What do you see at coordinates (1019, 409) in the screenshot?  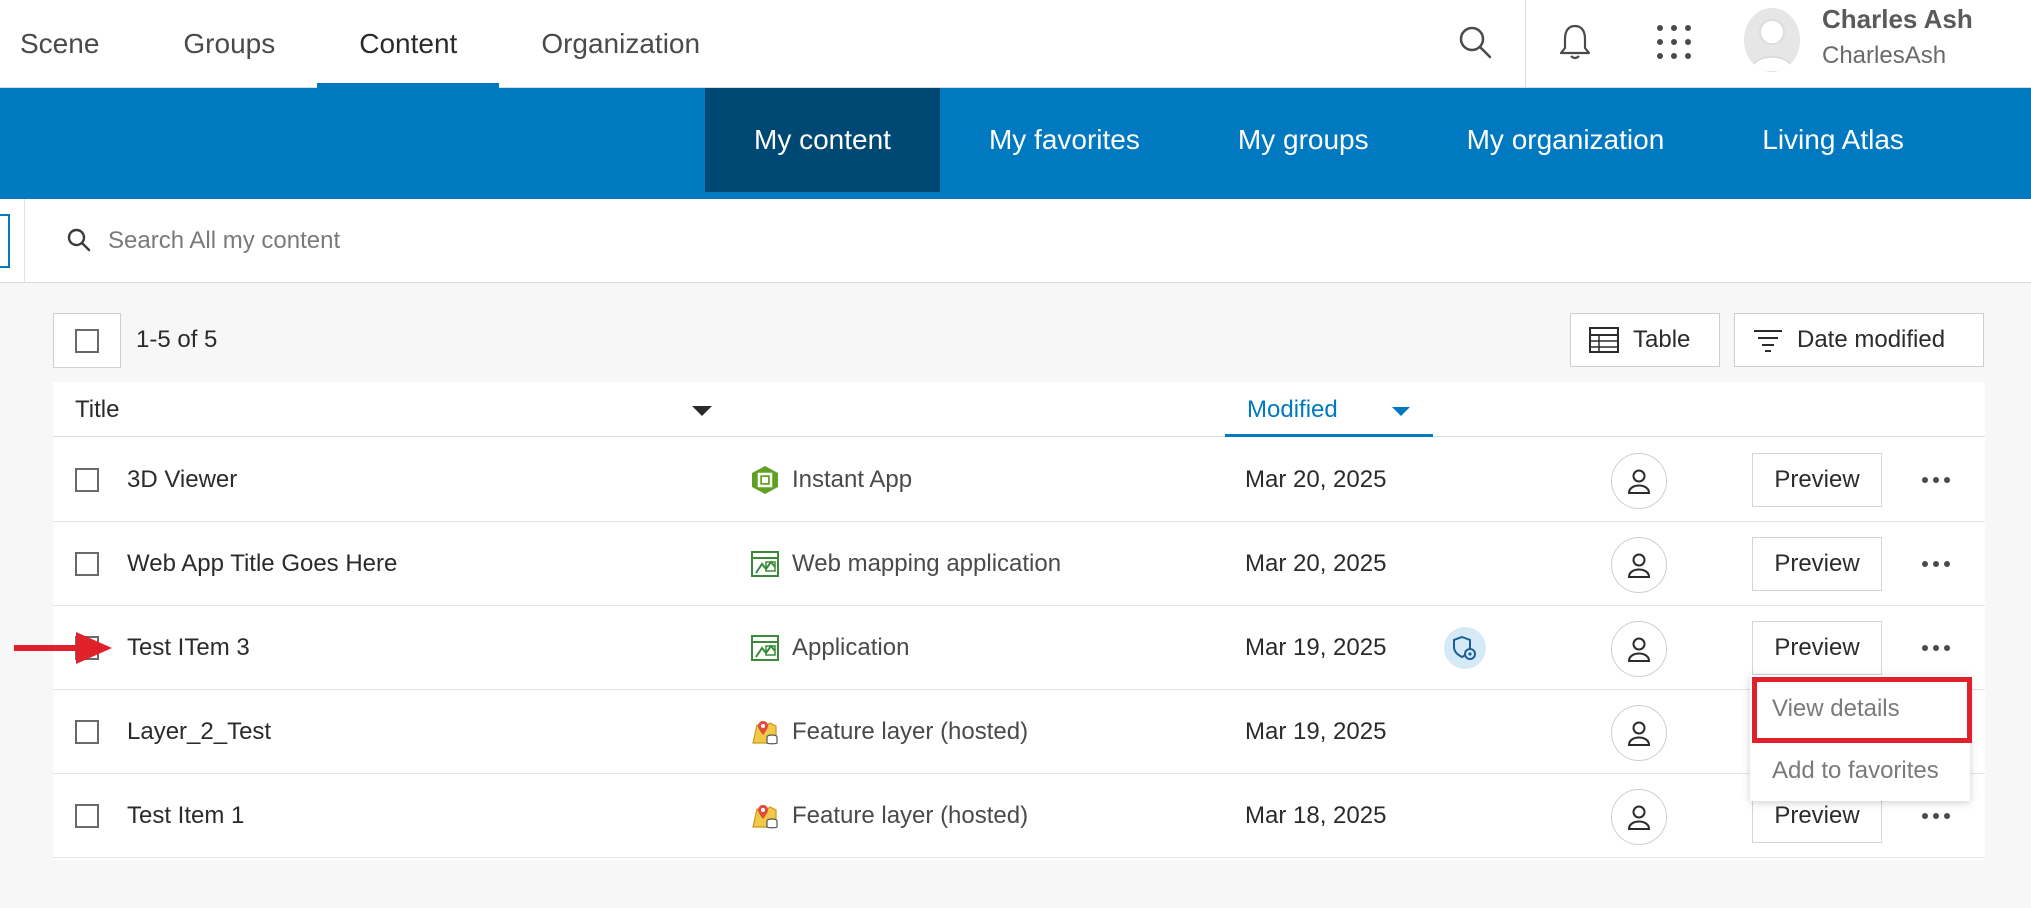 I see `table-header: Title Modified` at bounding box center [1019, 409].